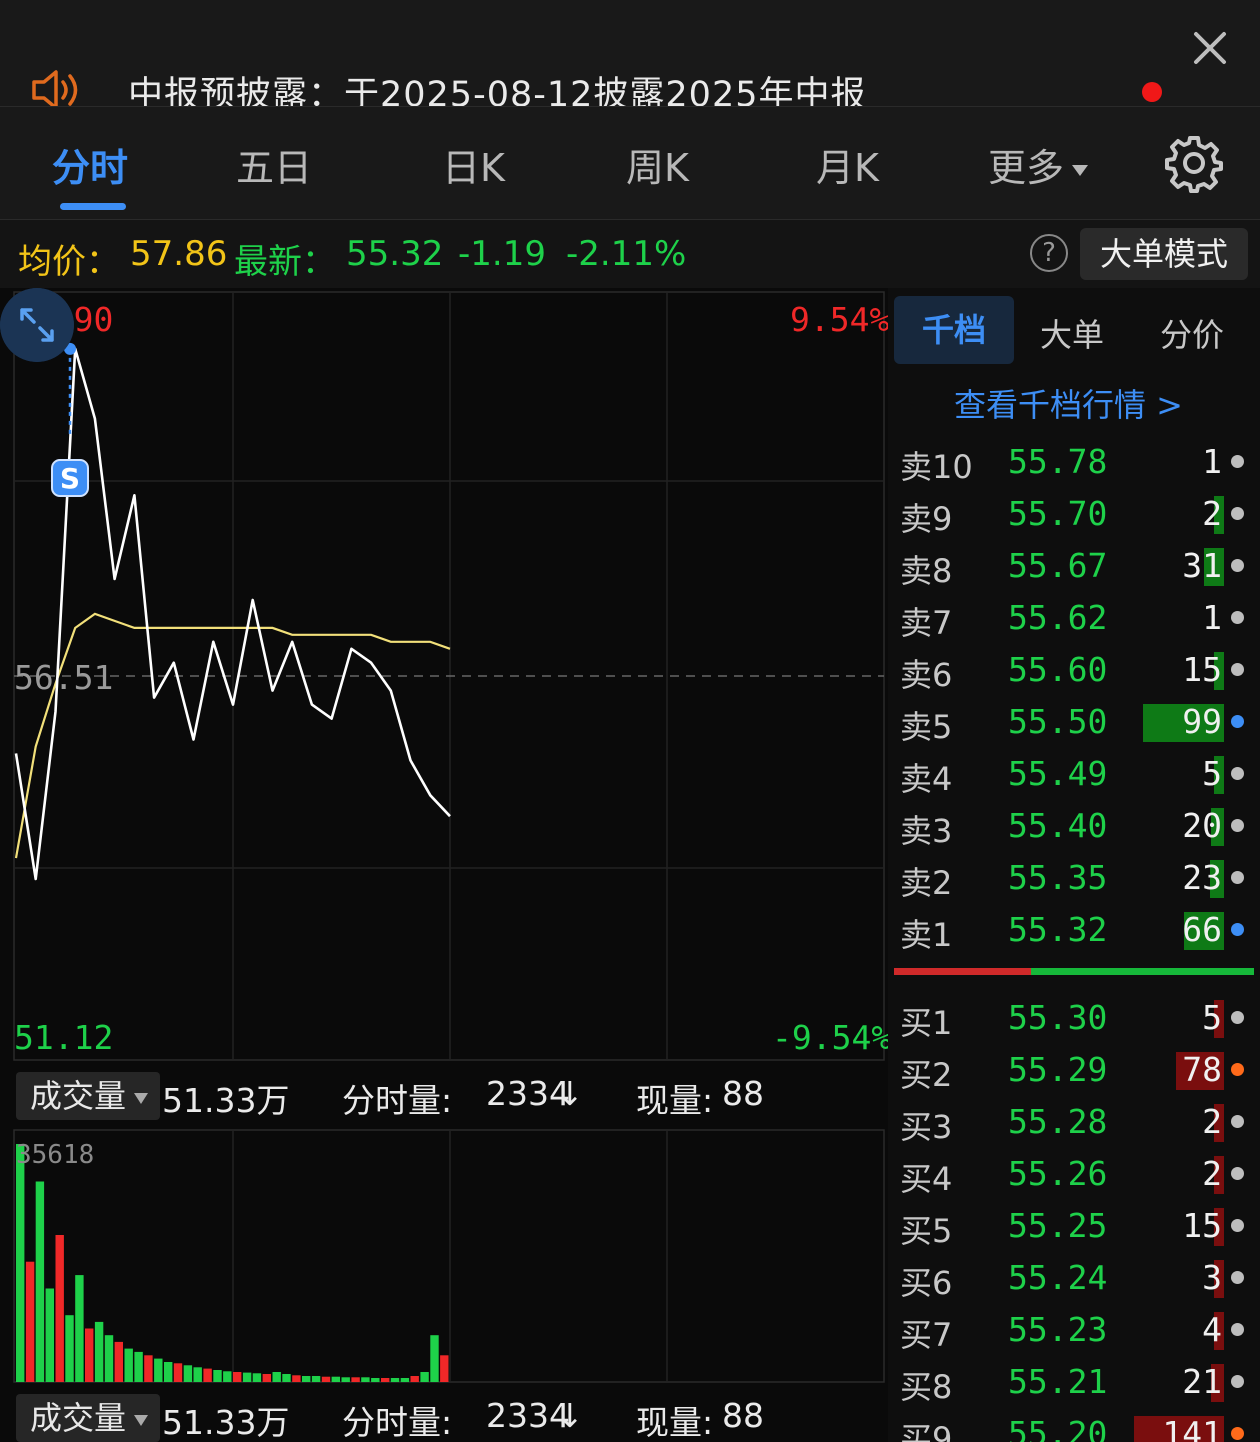 This screenshot has height=1442, width=1260. Describe the element at coordinates (1074, 1174) in the screenshot. I see `bid-row: 买4 55.26 2` at that location.